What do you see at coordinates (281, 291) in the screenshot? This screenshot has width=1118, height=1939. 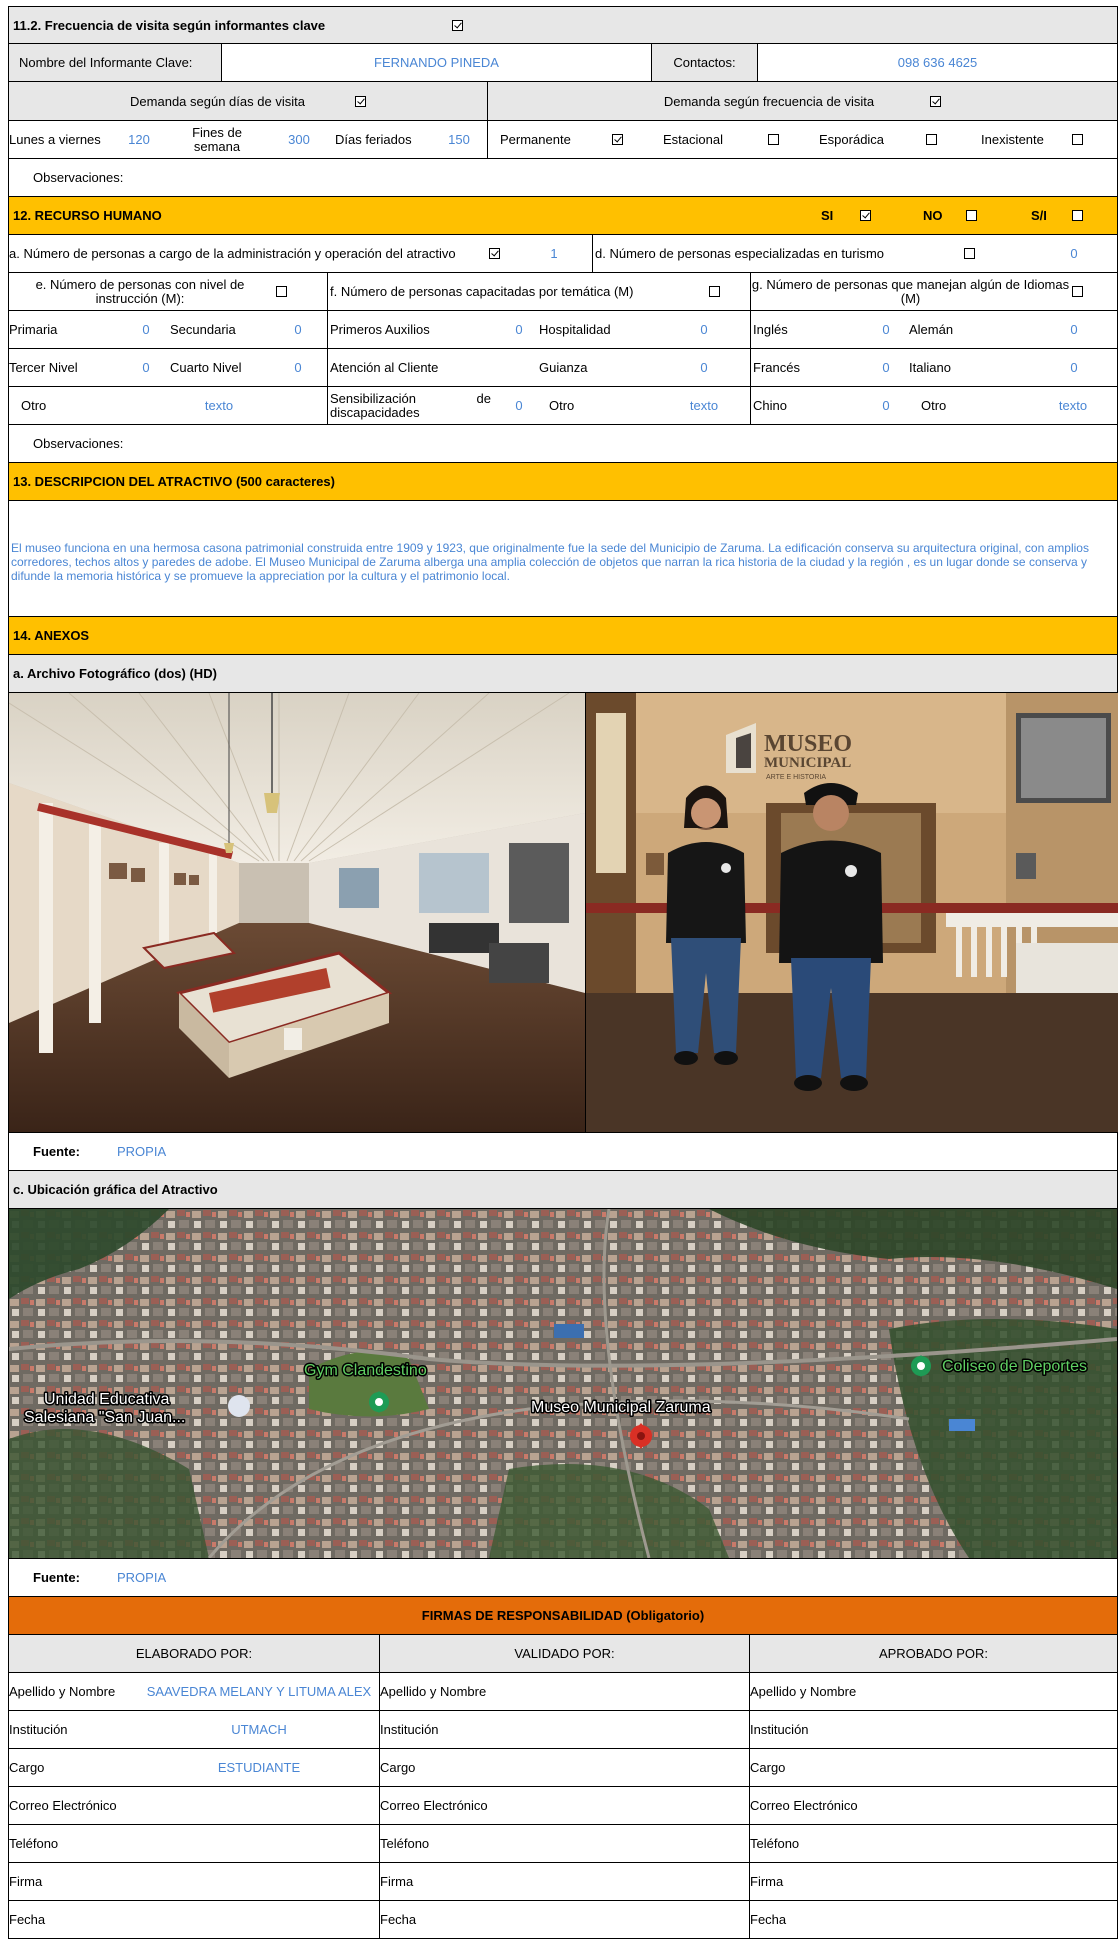 I see `education-level-checkbox` at bounding box center [281, 291].